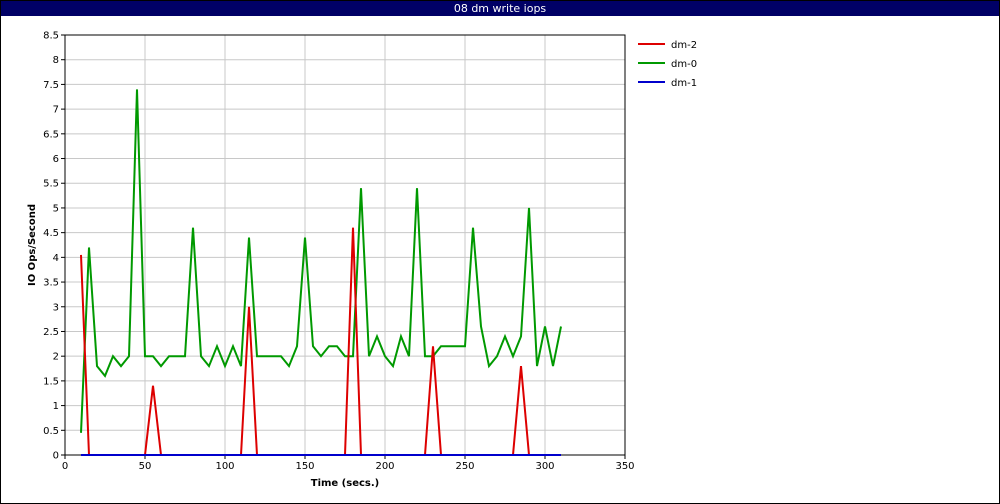  I want to click on y-tick-label: 2, so click(56, 357).